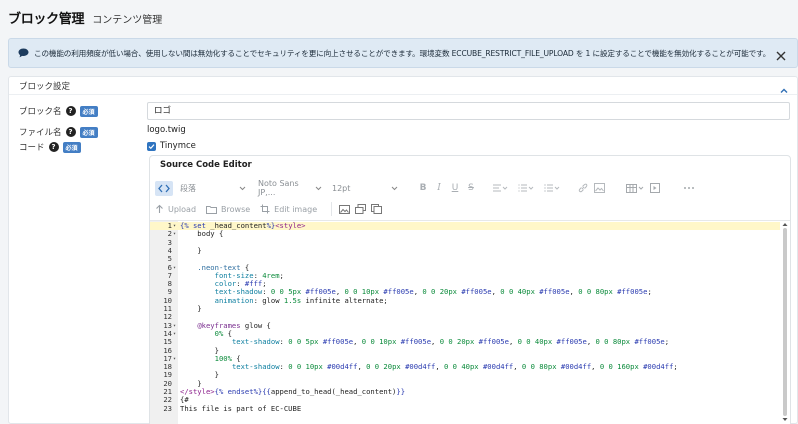 This screenshot has width=798, height=424. What do you see at coordinates (365, 188) in the screenshot?
I see `font-size-select: 12pt` at bounding box center [365, 188].